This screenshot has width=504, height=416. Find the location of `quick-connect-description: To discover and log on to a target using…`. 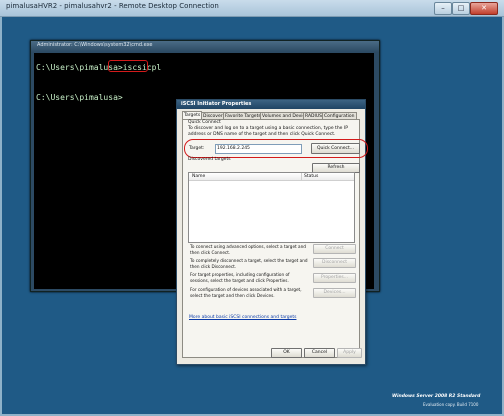

quick-connect-description: To discover and log on to a target using… is located at coordinates (268, 131).